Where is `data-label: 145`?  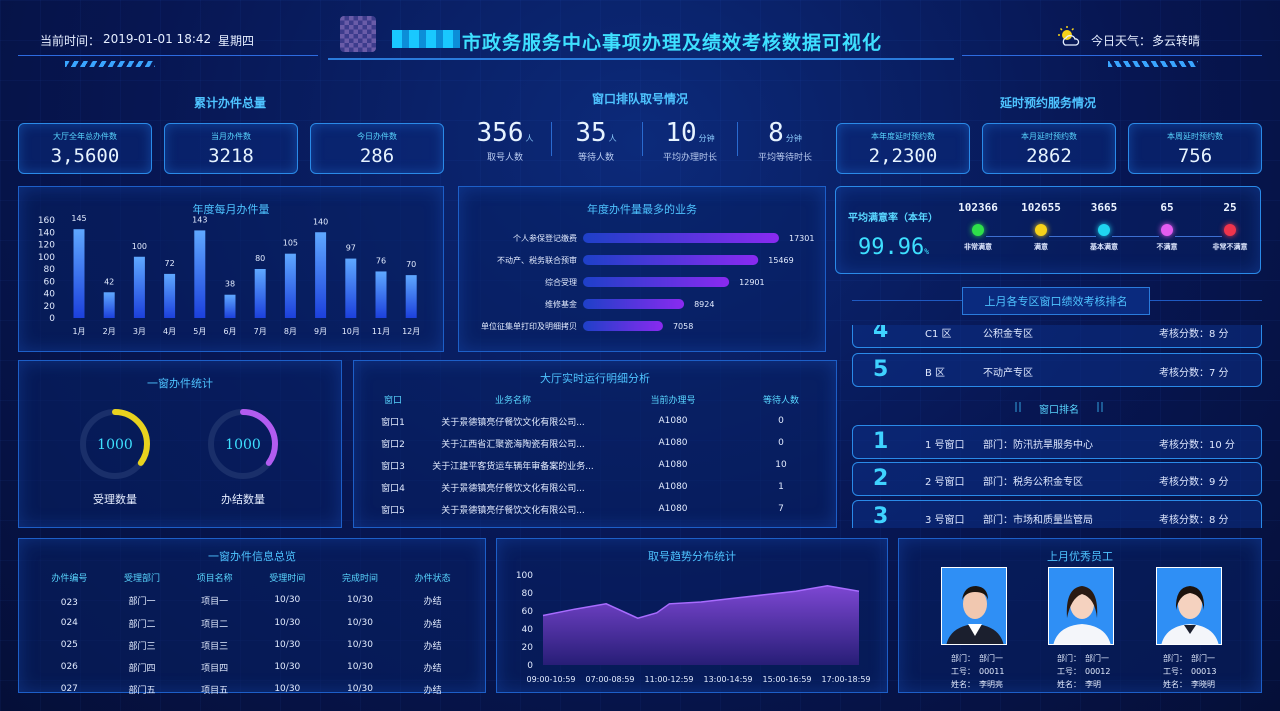 data-label: 145 is located at coordinates (78, 218).